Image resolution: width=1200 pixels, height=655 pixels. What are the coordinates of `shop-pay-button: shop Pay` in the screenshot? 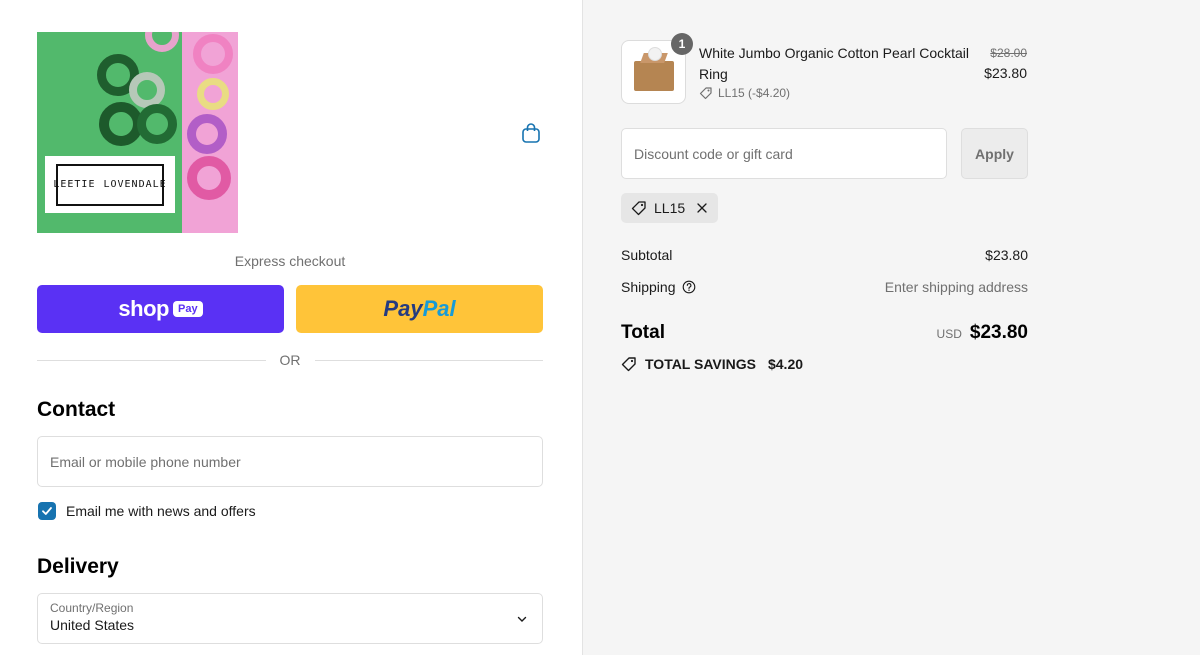 It's located at (160, 309).